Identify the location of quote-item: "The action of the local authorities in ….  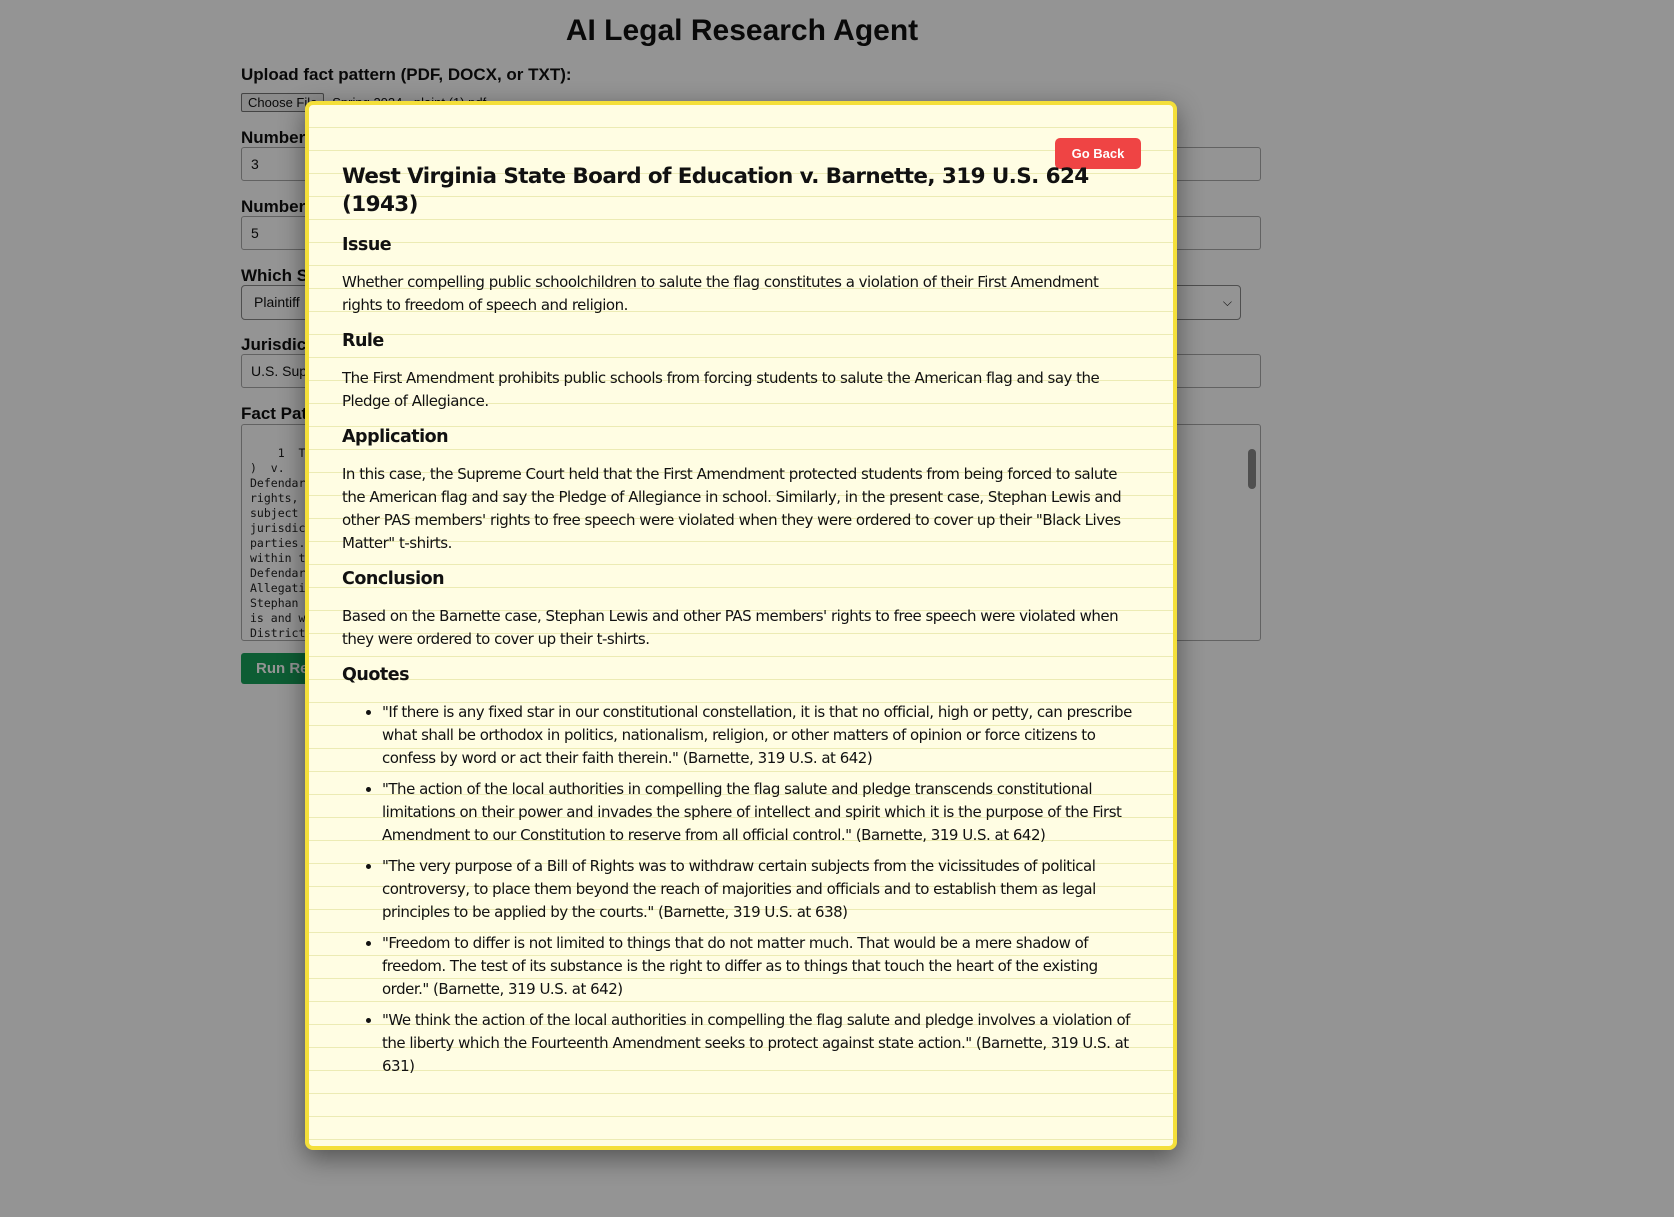
(762, 812).